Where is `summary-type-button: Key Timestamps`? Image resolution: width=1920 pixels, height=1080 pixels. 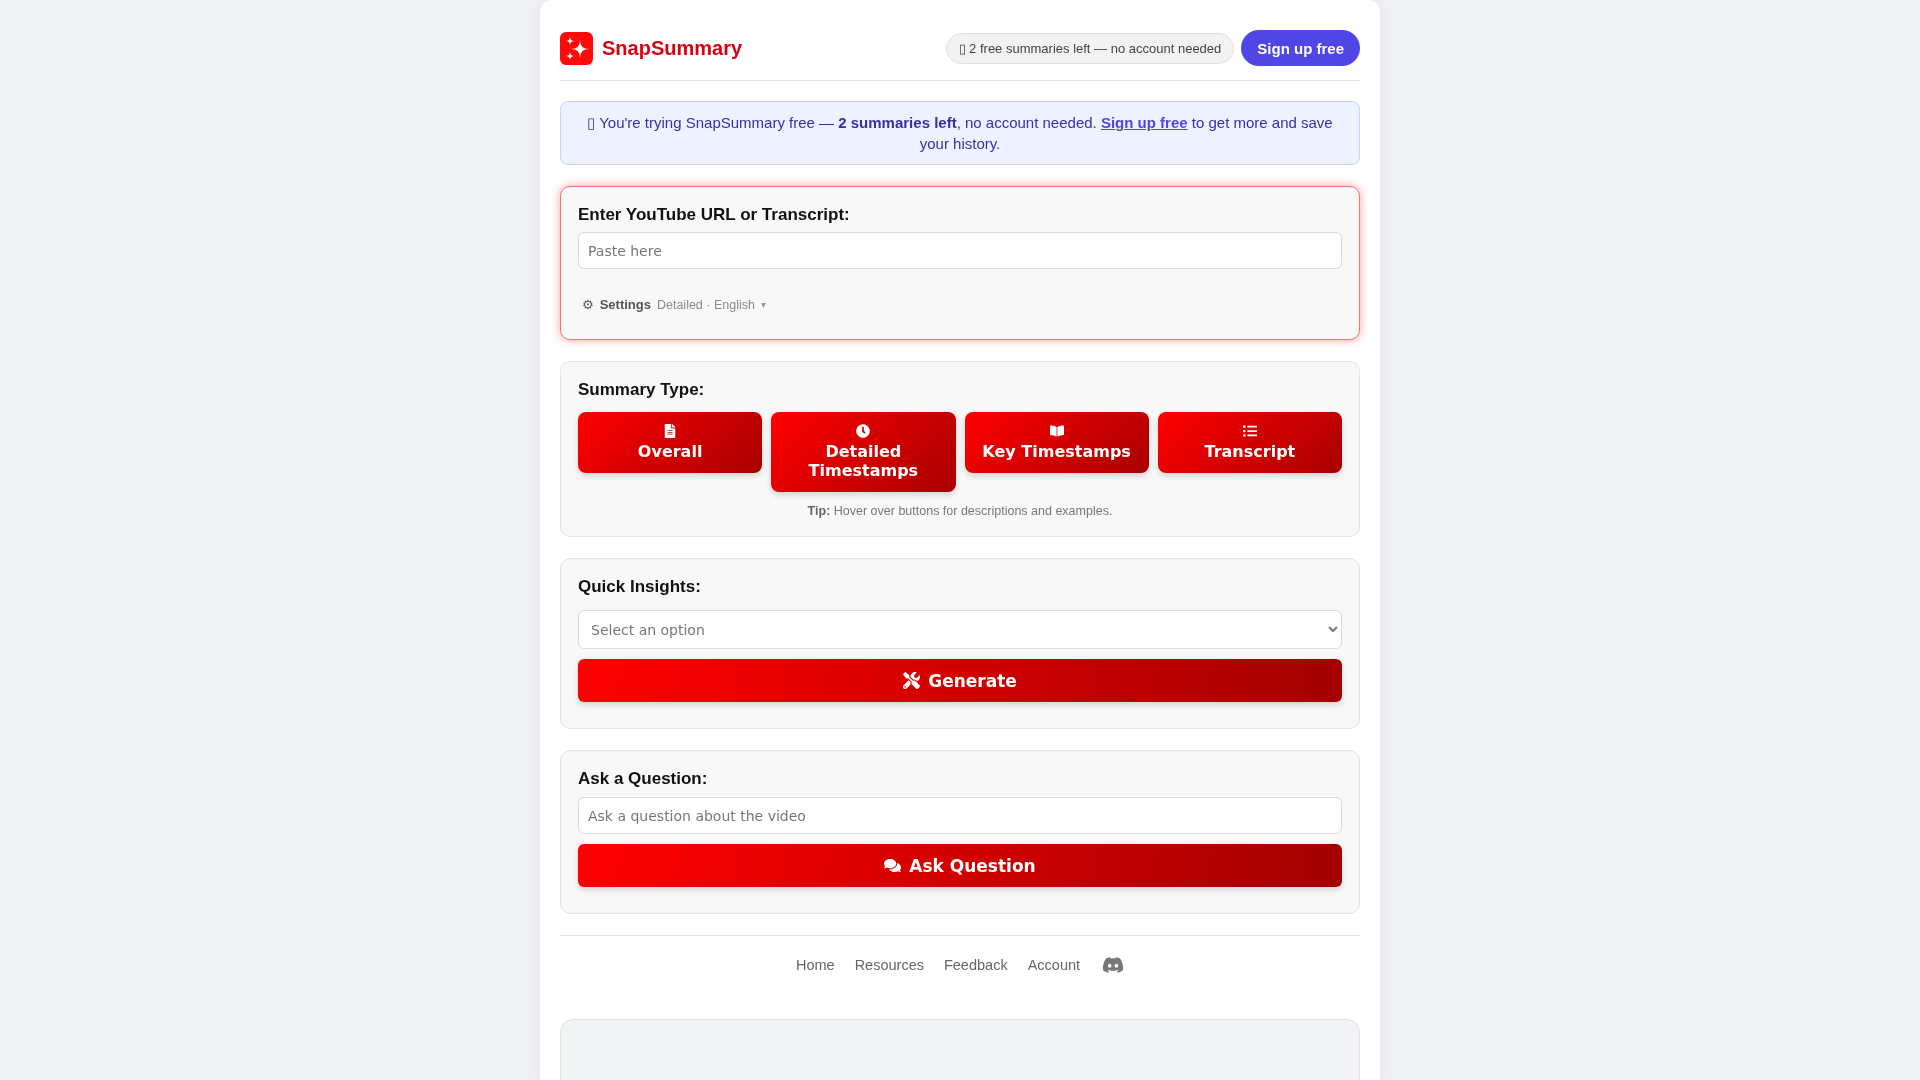
summary-type-button: Key Timestamps is located at coordinates (1056, 442).